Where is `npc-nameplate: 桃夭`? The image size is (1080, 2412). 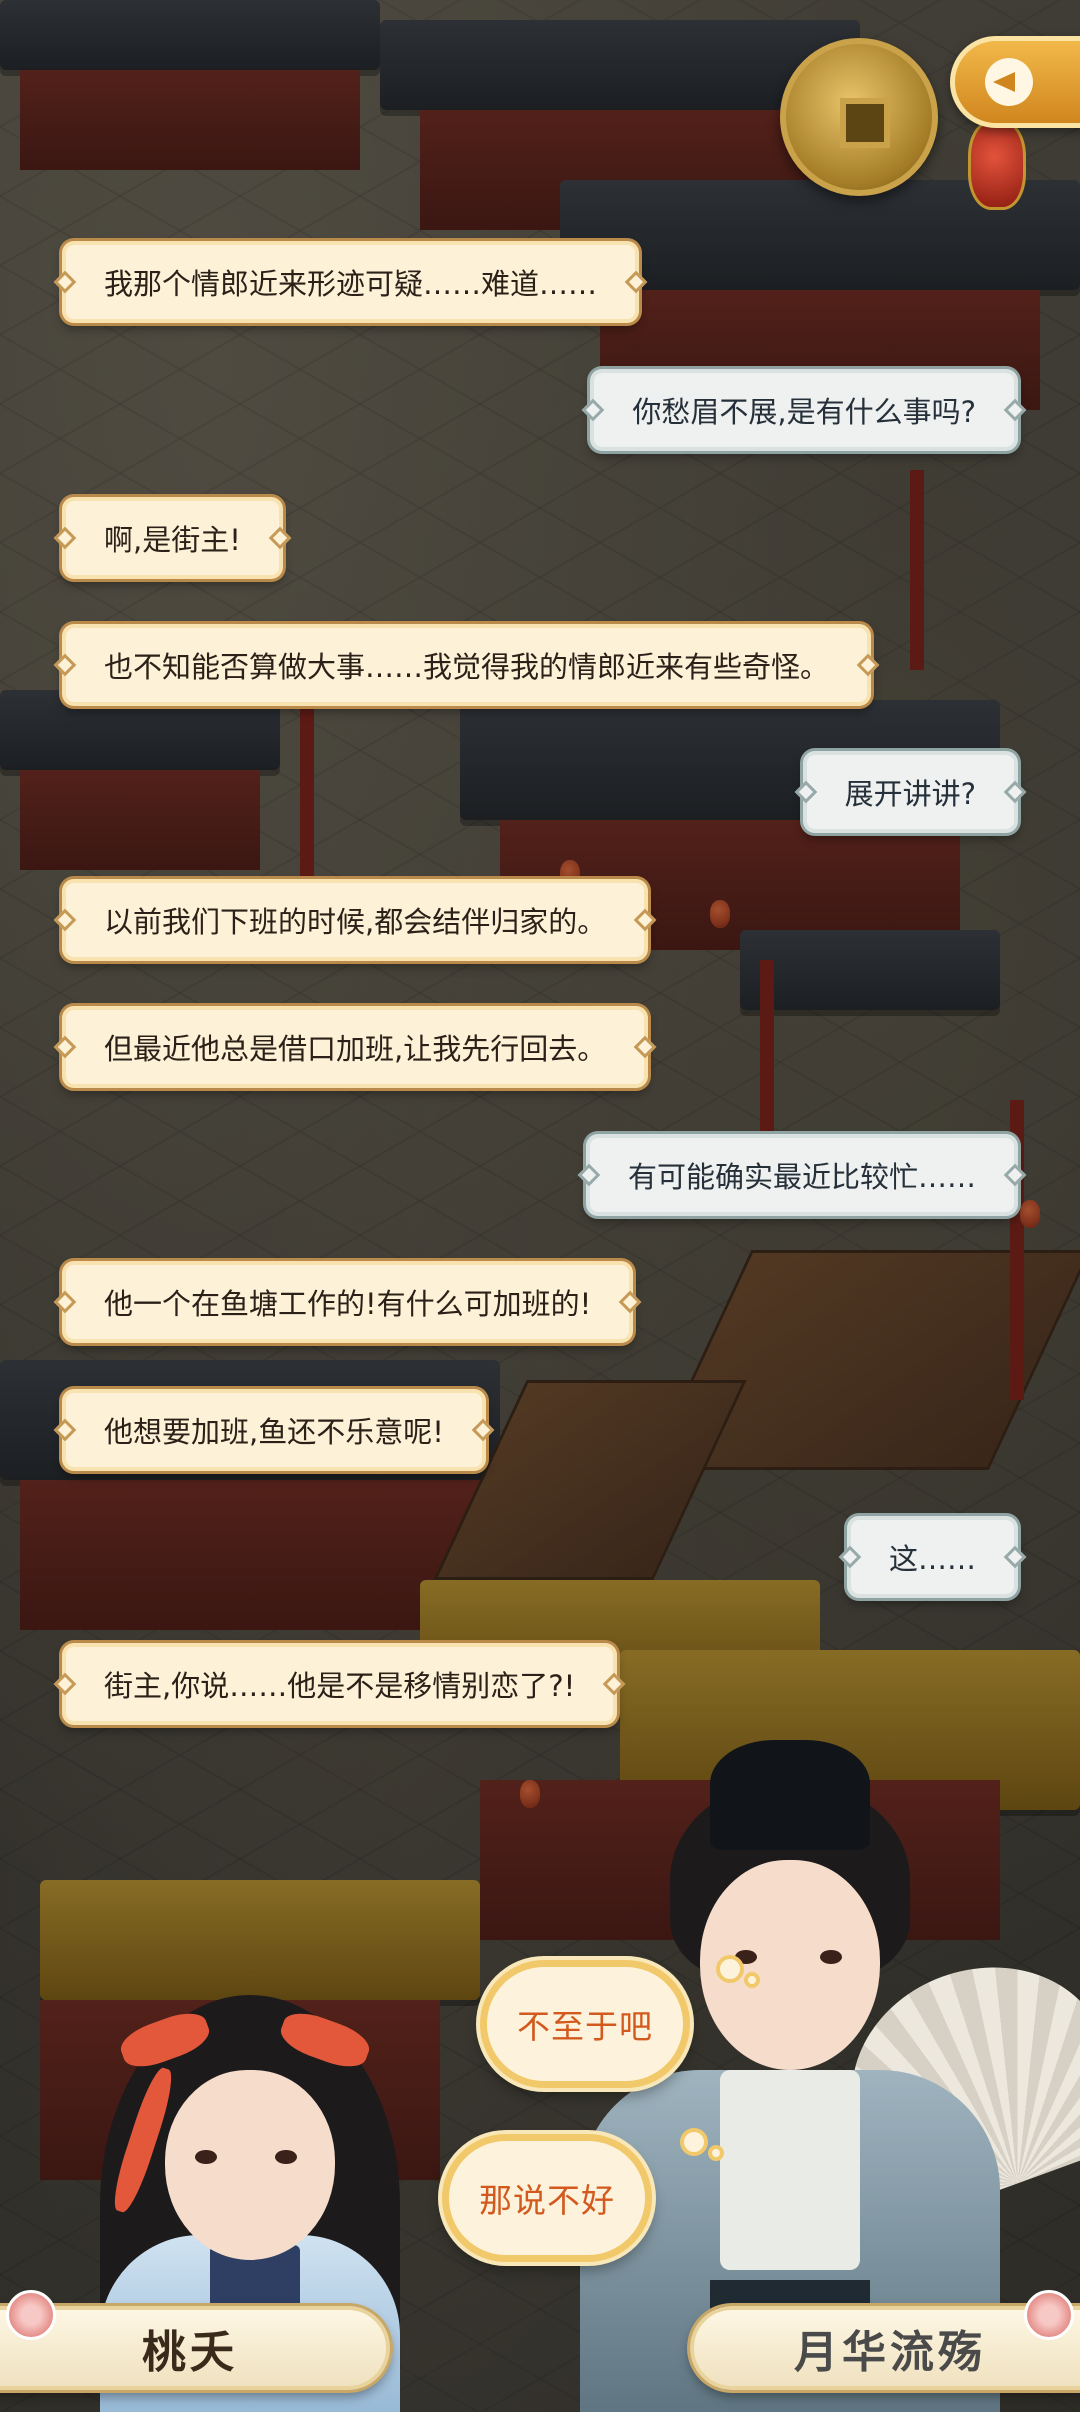
npc-nameplate: 桃夭 is located at coordinates (195, 2348).